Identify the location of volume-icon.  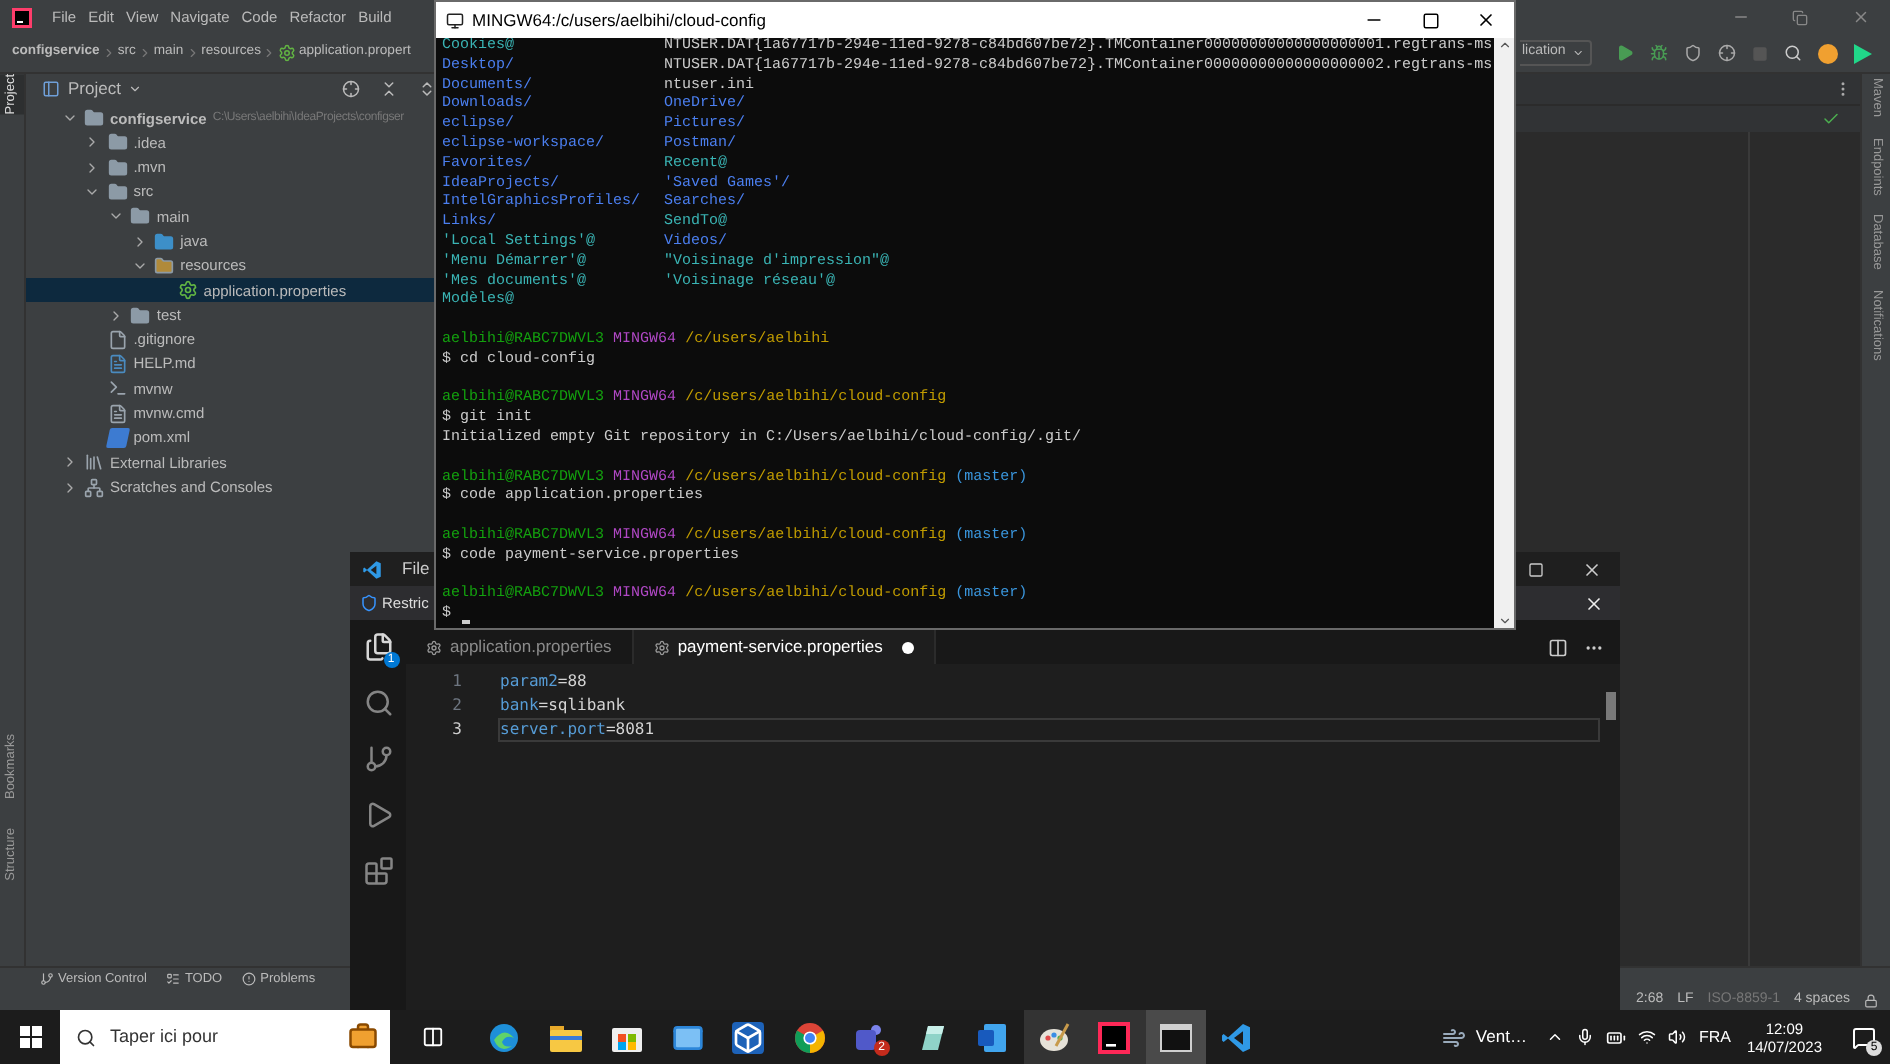
(1677, 1037).